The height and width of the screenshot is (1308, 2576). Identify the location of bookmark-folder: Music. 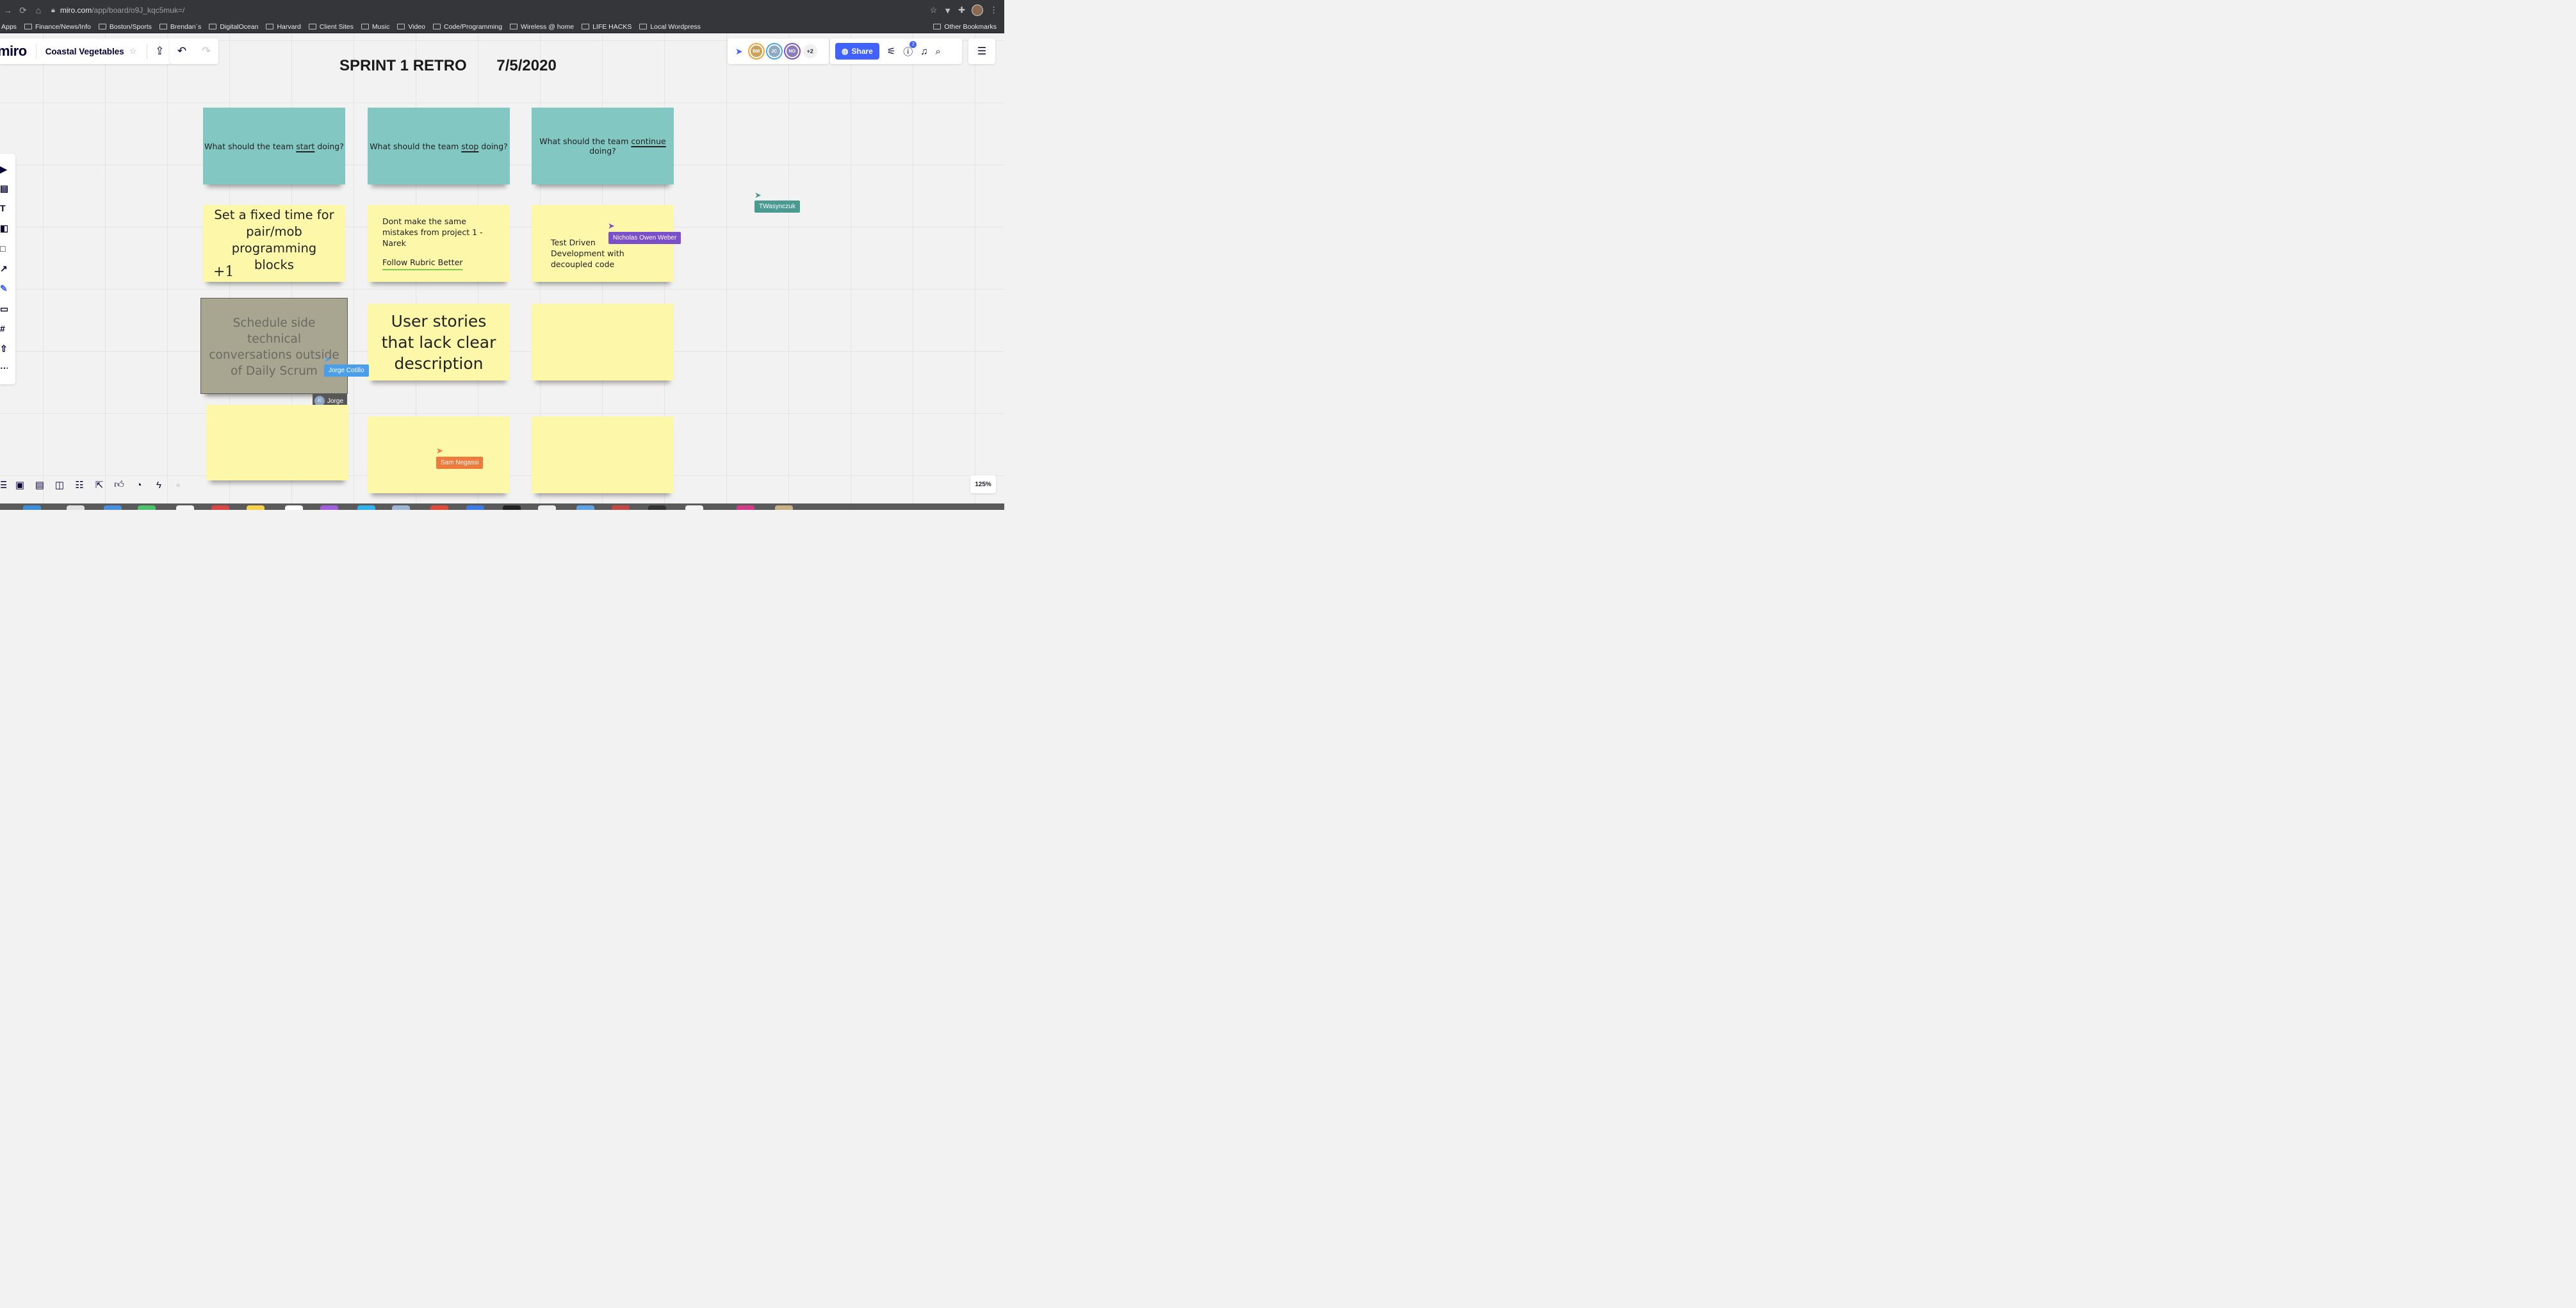
(375, 27).